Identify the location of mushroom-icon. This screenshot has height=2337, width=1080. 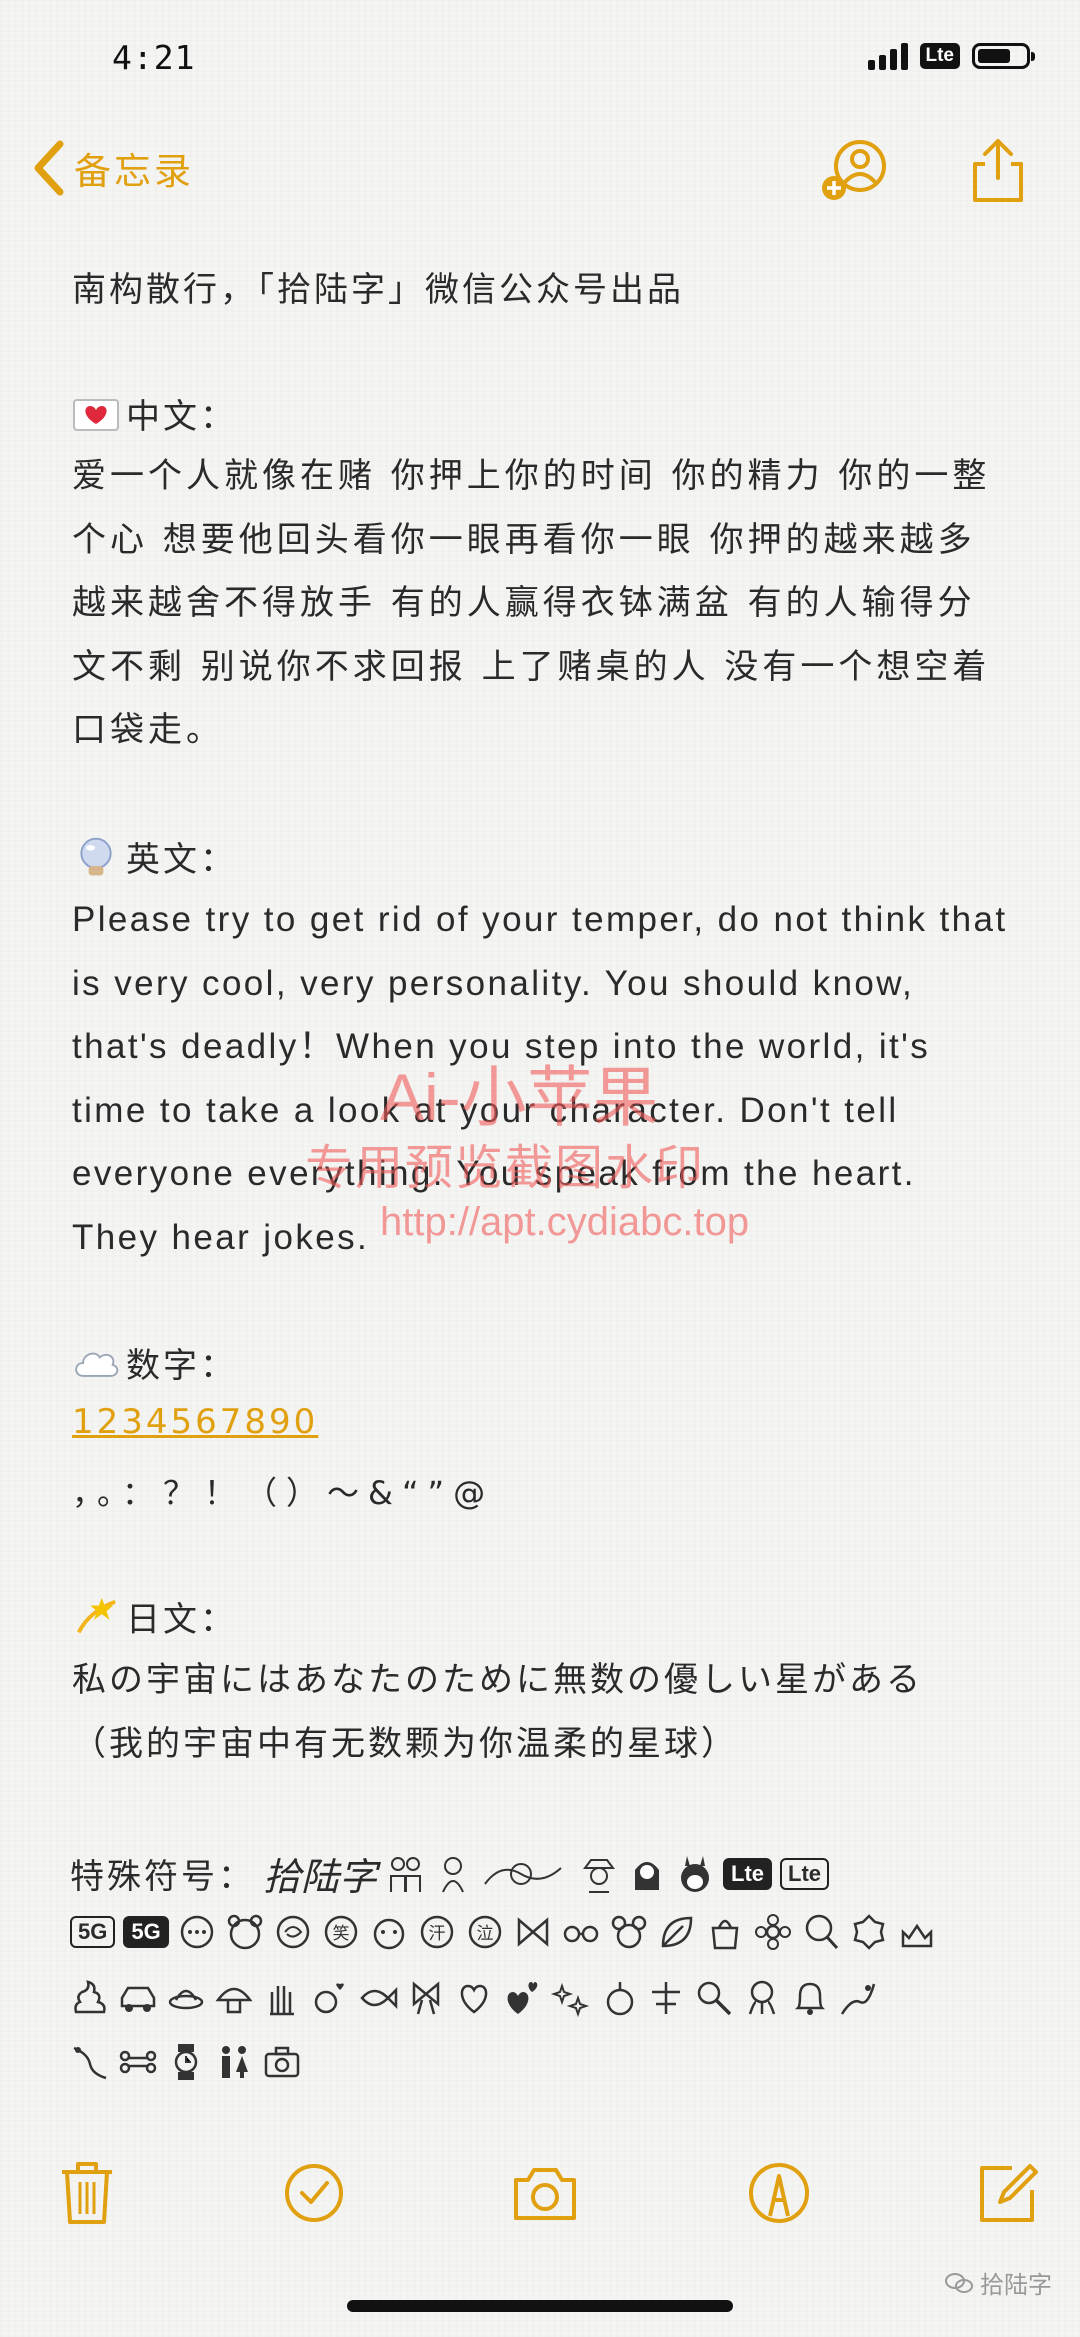
(234, 1998).